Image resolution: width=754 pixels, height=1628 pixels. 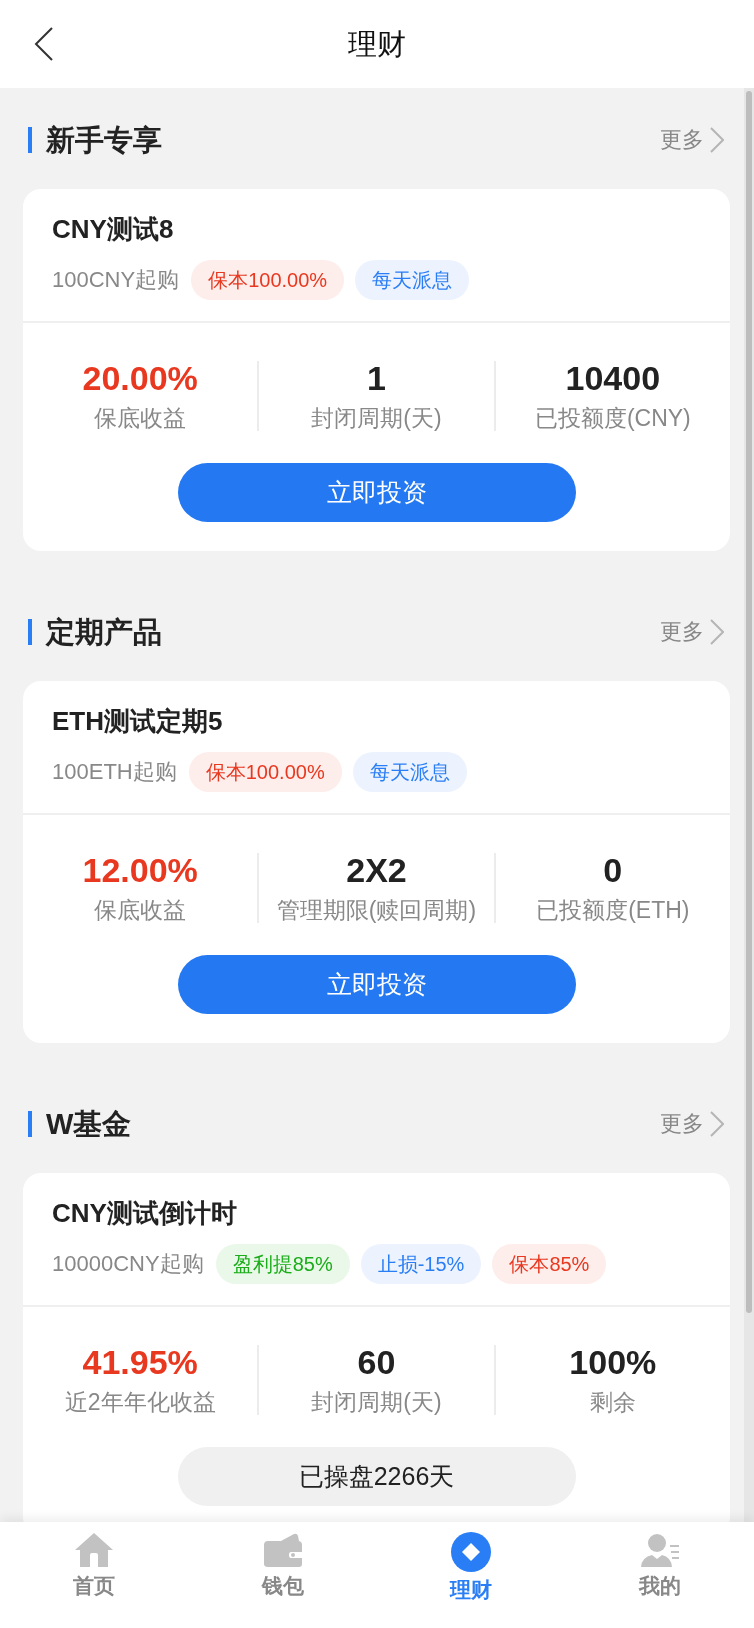 I want to click on section-title: 新手专享, so click(x=104, y=140).